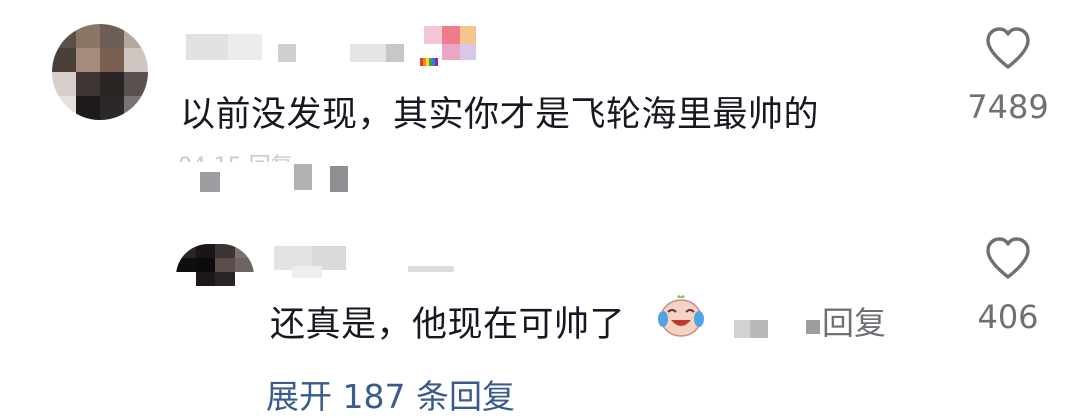 This screenshot has width=1080, height=418. I want to click on laughing-crying-emoji-icon, so click(681, 315).